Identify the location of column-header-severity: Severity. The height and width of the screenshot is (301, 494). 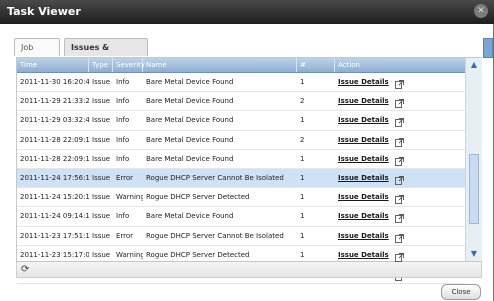
(129, 65).